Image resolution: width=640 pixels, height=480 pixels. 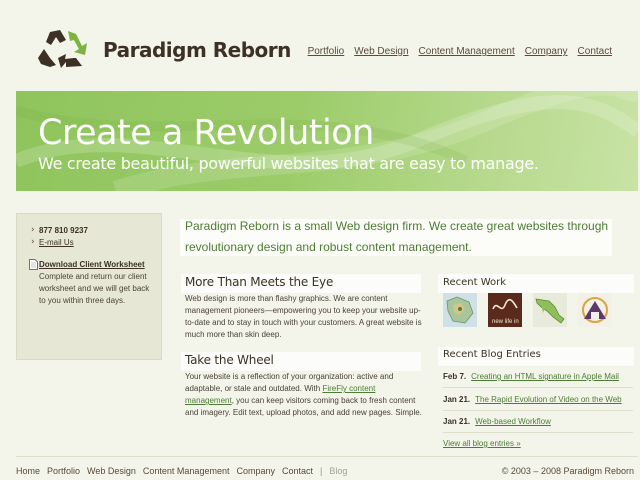 I want to click on view-all-blog-link: View all blog entries », so click(x=482, y=443).